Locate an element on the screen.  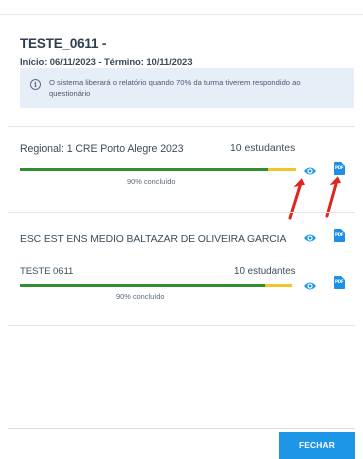
view-class-report-button is located at coordinates (310, 285).